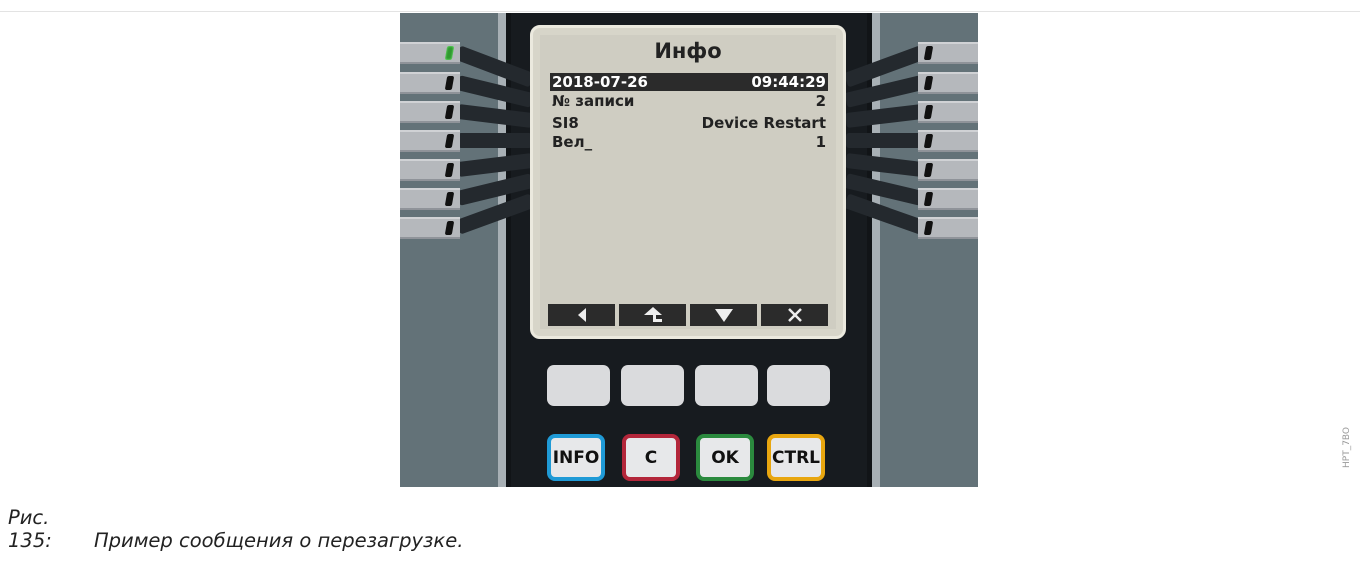 The height and width of the screenshot is (581, 1360). I want to click on event-source-row: SI8 Device Restart, so click(689, 123).